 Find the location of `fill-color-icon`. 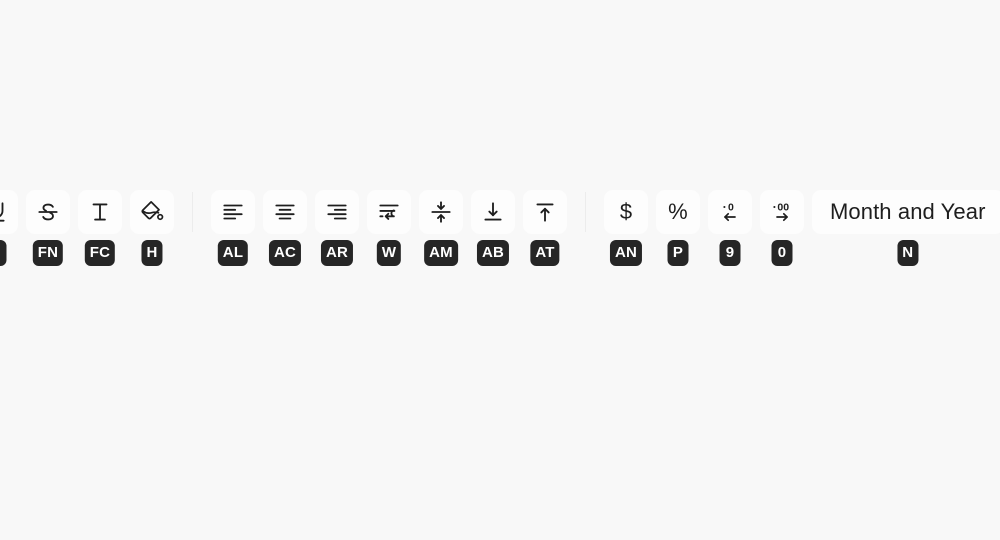

fill-color-icon is located at coordinates (152, 212).